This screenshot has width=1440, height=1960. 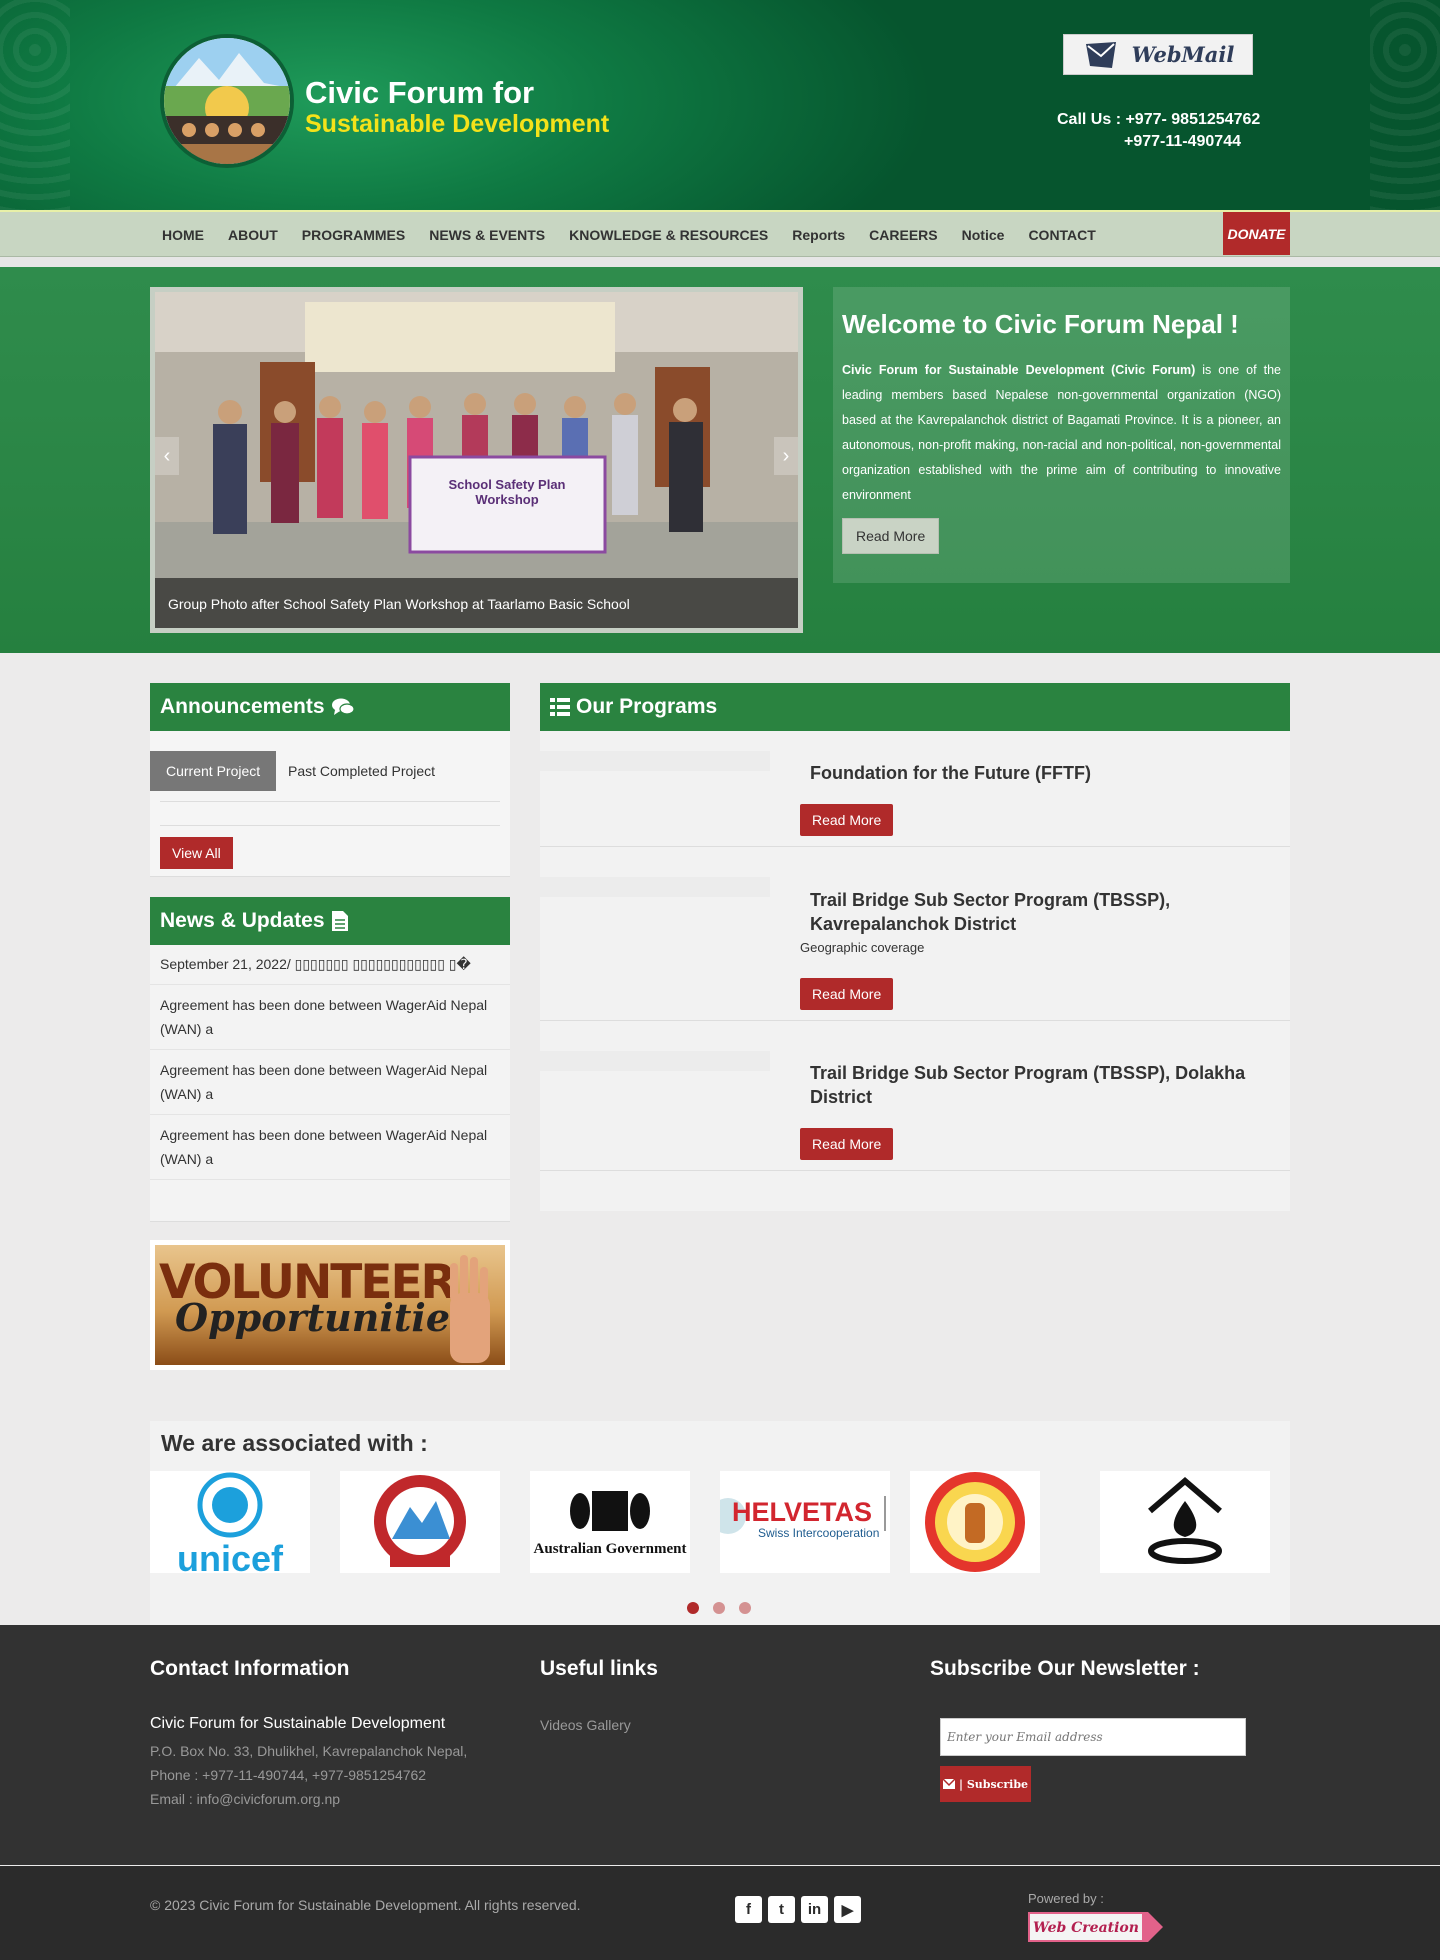 I want to click on social-links: f t in ▶, so click(x=798, y=1909).